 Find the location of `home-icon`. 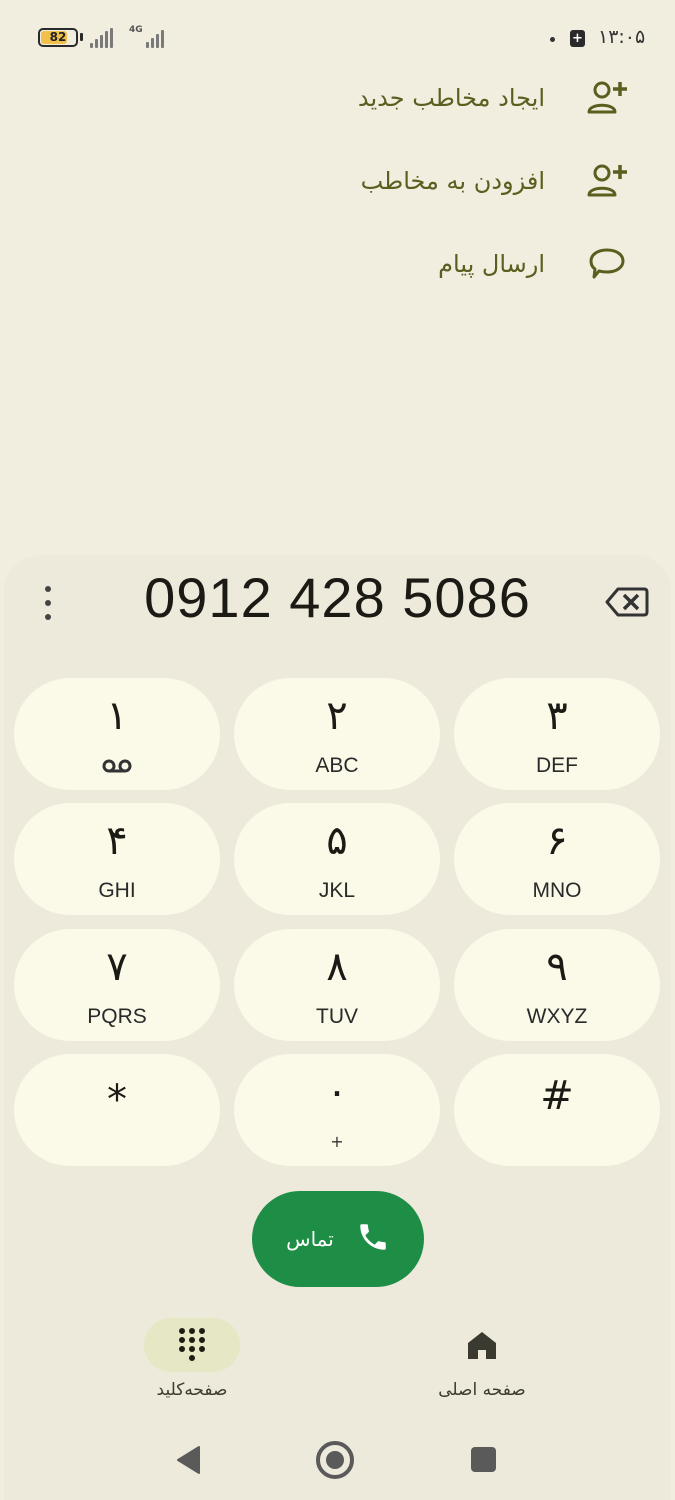

home-icon is located at coordinates (482, 1345).